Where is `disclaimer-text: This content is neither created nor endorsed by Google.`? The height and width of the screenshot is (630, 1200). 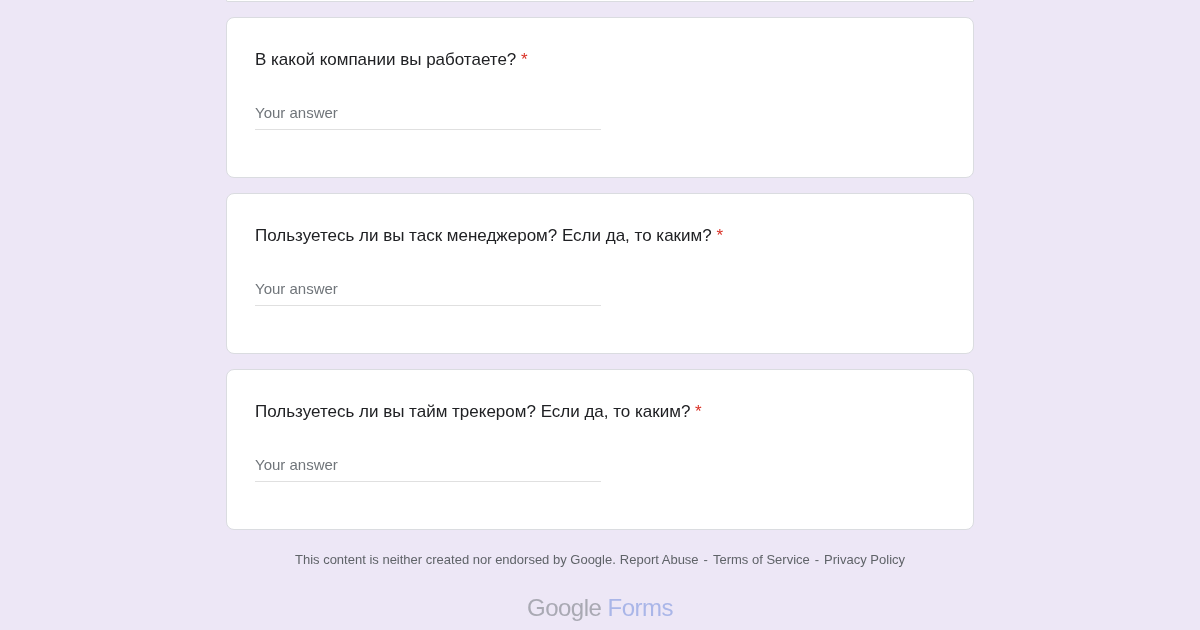
disclaimer-text: This content is neither created nor endorsed by Google. is located at coordinates (455, 560).